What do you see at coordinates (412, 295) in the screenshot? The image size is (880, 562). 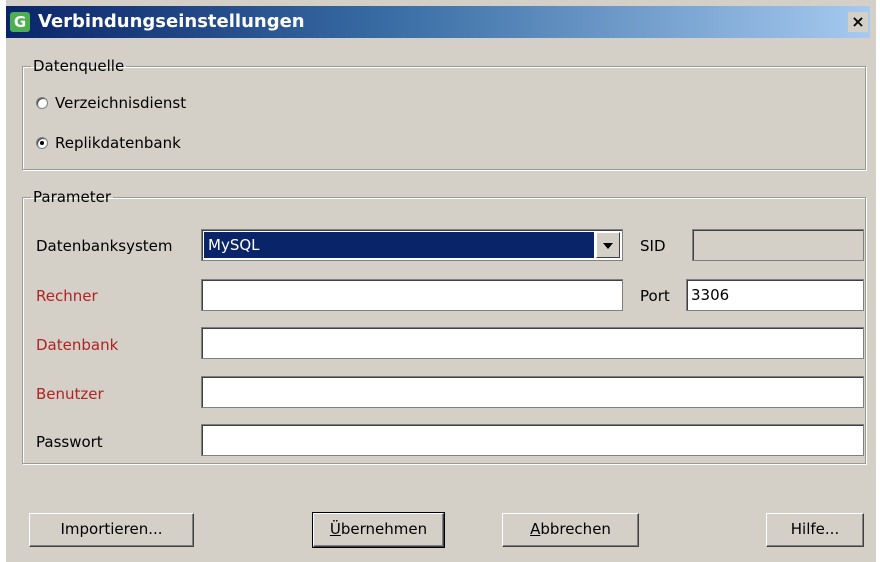 I see `host-field` at bounding box center [412, 295].